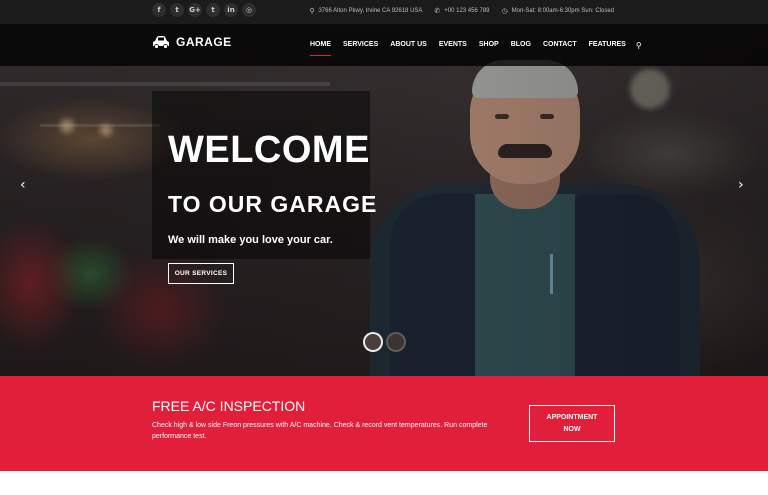  I want to click on nav-features: FEATURES, so click(607, 45).